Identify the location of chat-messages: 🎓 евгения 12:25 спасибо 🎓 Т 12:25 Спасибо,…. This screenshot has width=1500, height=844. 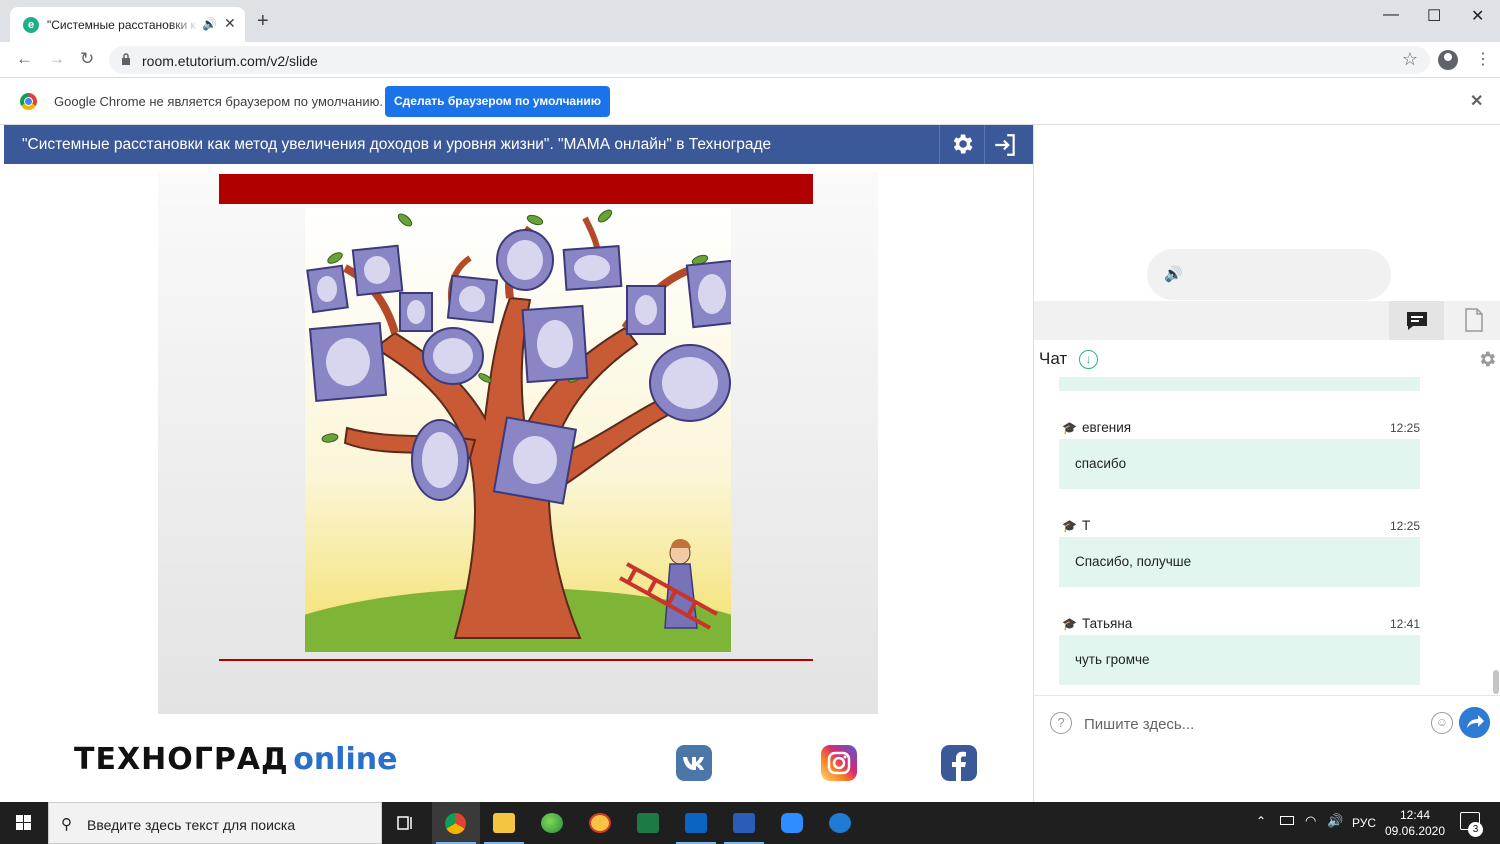
(1267, 536).